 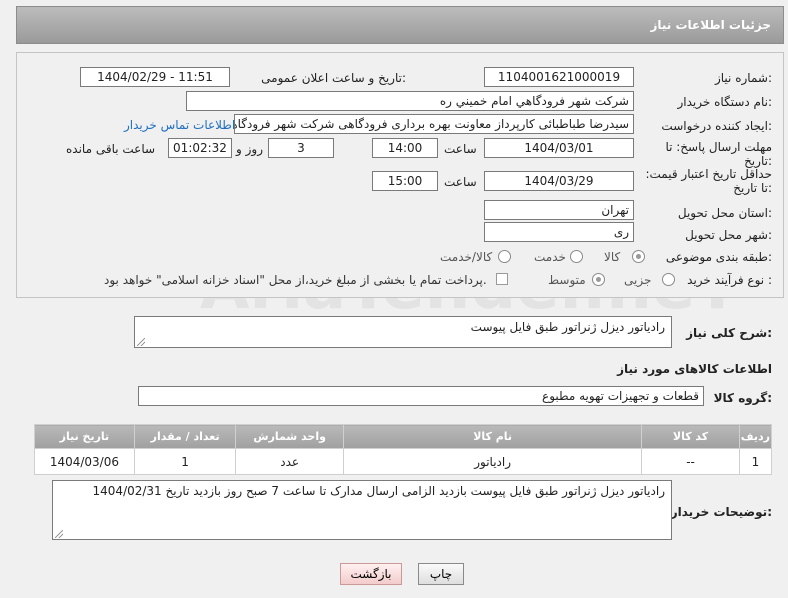 I want to click on col-code: کد کالا, so click(x=690, y=436).